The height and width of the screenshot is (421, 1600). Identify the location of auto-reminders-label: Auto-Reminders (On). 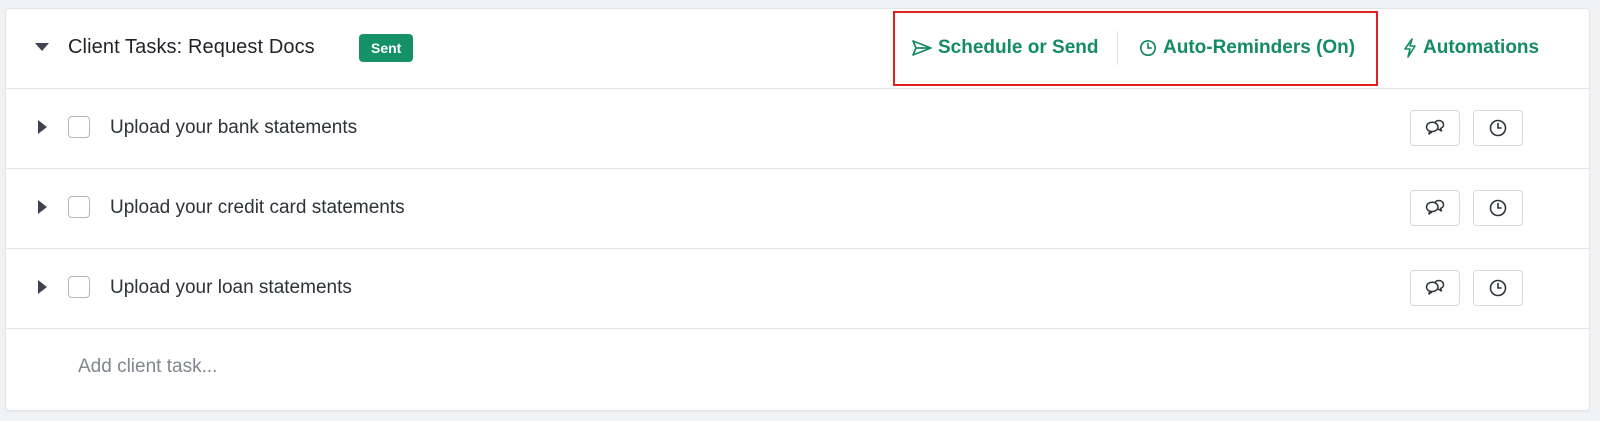
(1259, 47).